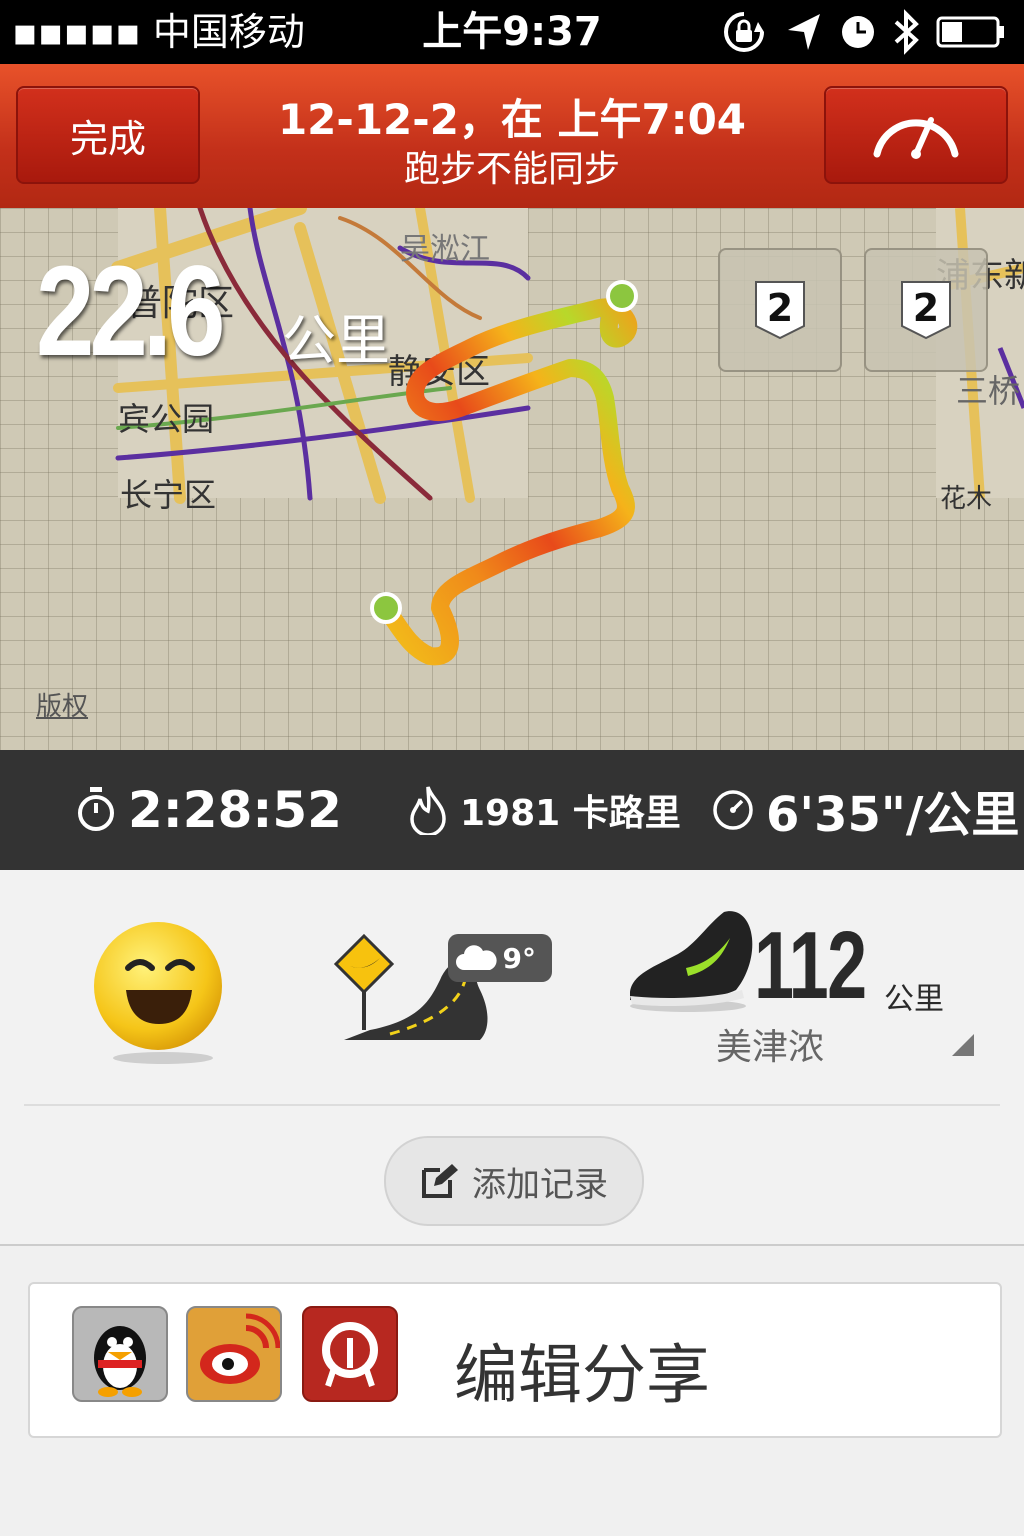 This screenshot has width=1024, height=1536. I want to click on divider, so click(512, 1105).